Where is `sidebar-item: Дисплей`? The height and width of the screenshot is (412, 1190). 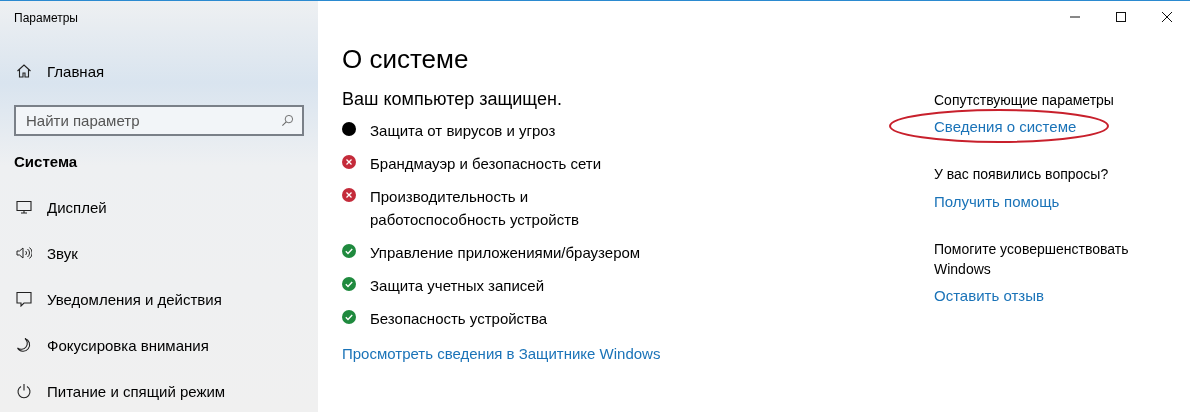 sidebar-item: Дисплей is located at coordinates (159, 207).